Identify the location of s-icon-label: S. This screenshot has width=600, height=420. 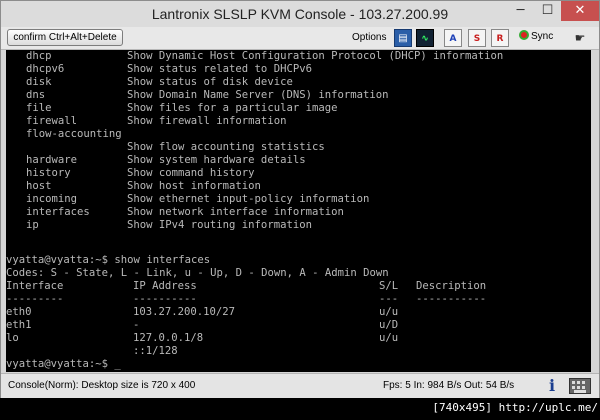
(477, 39).